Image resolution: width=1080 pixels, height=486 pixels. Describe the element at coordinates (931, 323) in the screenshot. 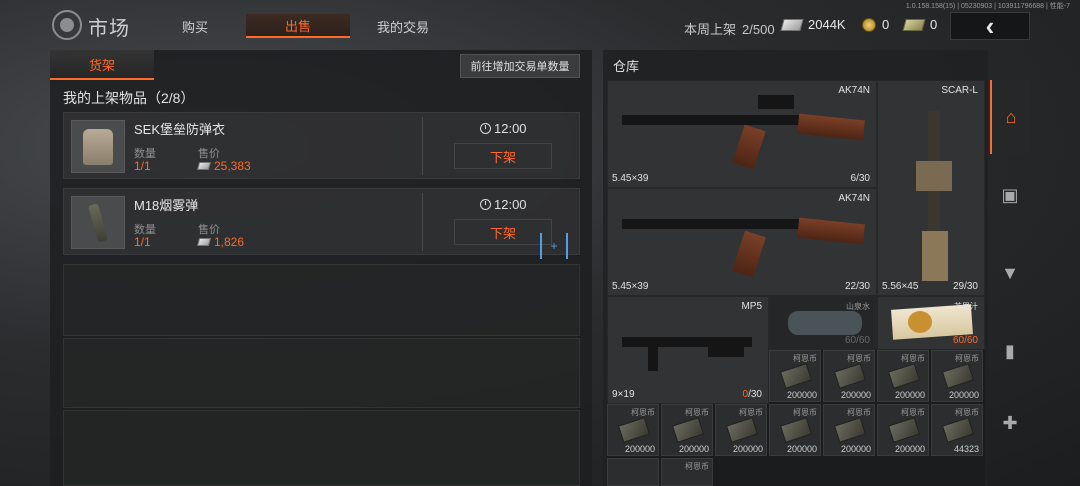

I see `item-mango-juice: 芒果汁 60/60` at that location.